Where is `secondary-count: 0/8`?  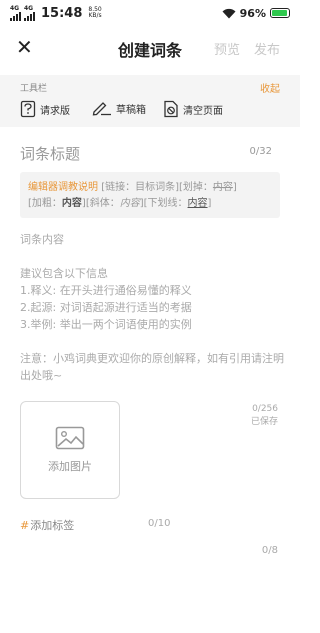 secondary-count: 0/8 is located at coordinates (269, 550).